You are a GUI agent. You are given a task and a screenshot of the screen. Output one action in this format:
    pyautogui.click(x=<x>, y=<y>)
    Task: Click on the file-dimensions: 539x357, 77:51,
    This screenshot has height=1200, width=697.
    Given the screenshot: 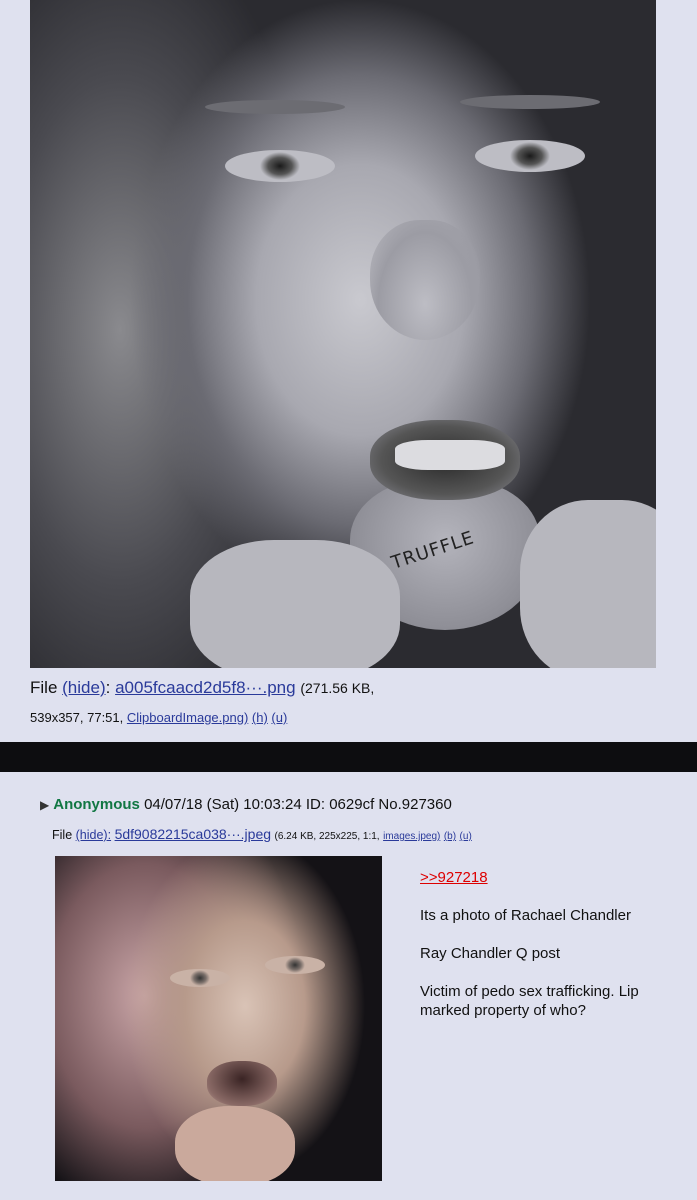 What is the action you would take?
    pyautogui.click(x=77, y=717)
    